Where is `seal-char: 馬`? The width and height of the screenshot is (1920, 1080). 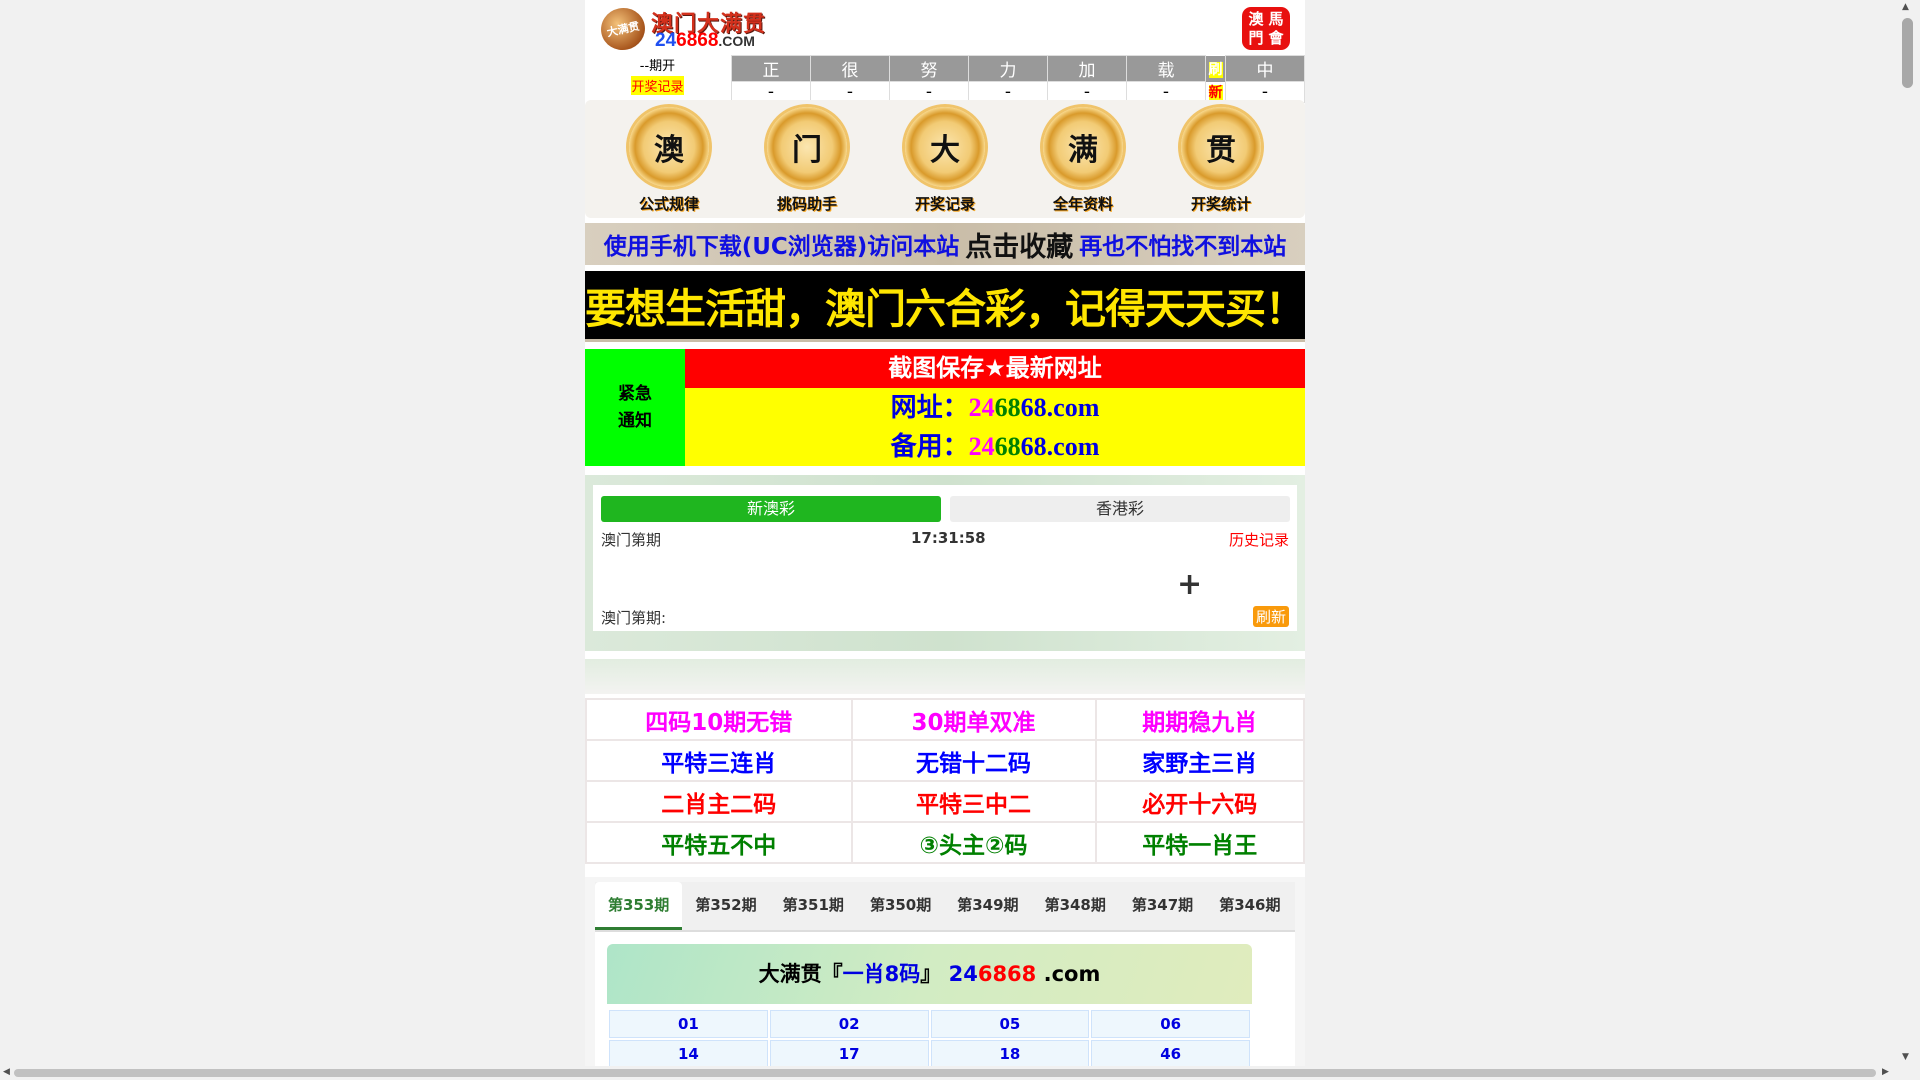
seal-char: 馬 is located at coordinates (1276, 19).